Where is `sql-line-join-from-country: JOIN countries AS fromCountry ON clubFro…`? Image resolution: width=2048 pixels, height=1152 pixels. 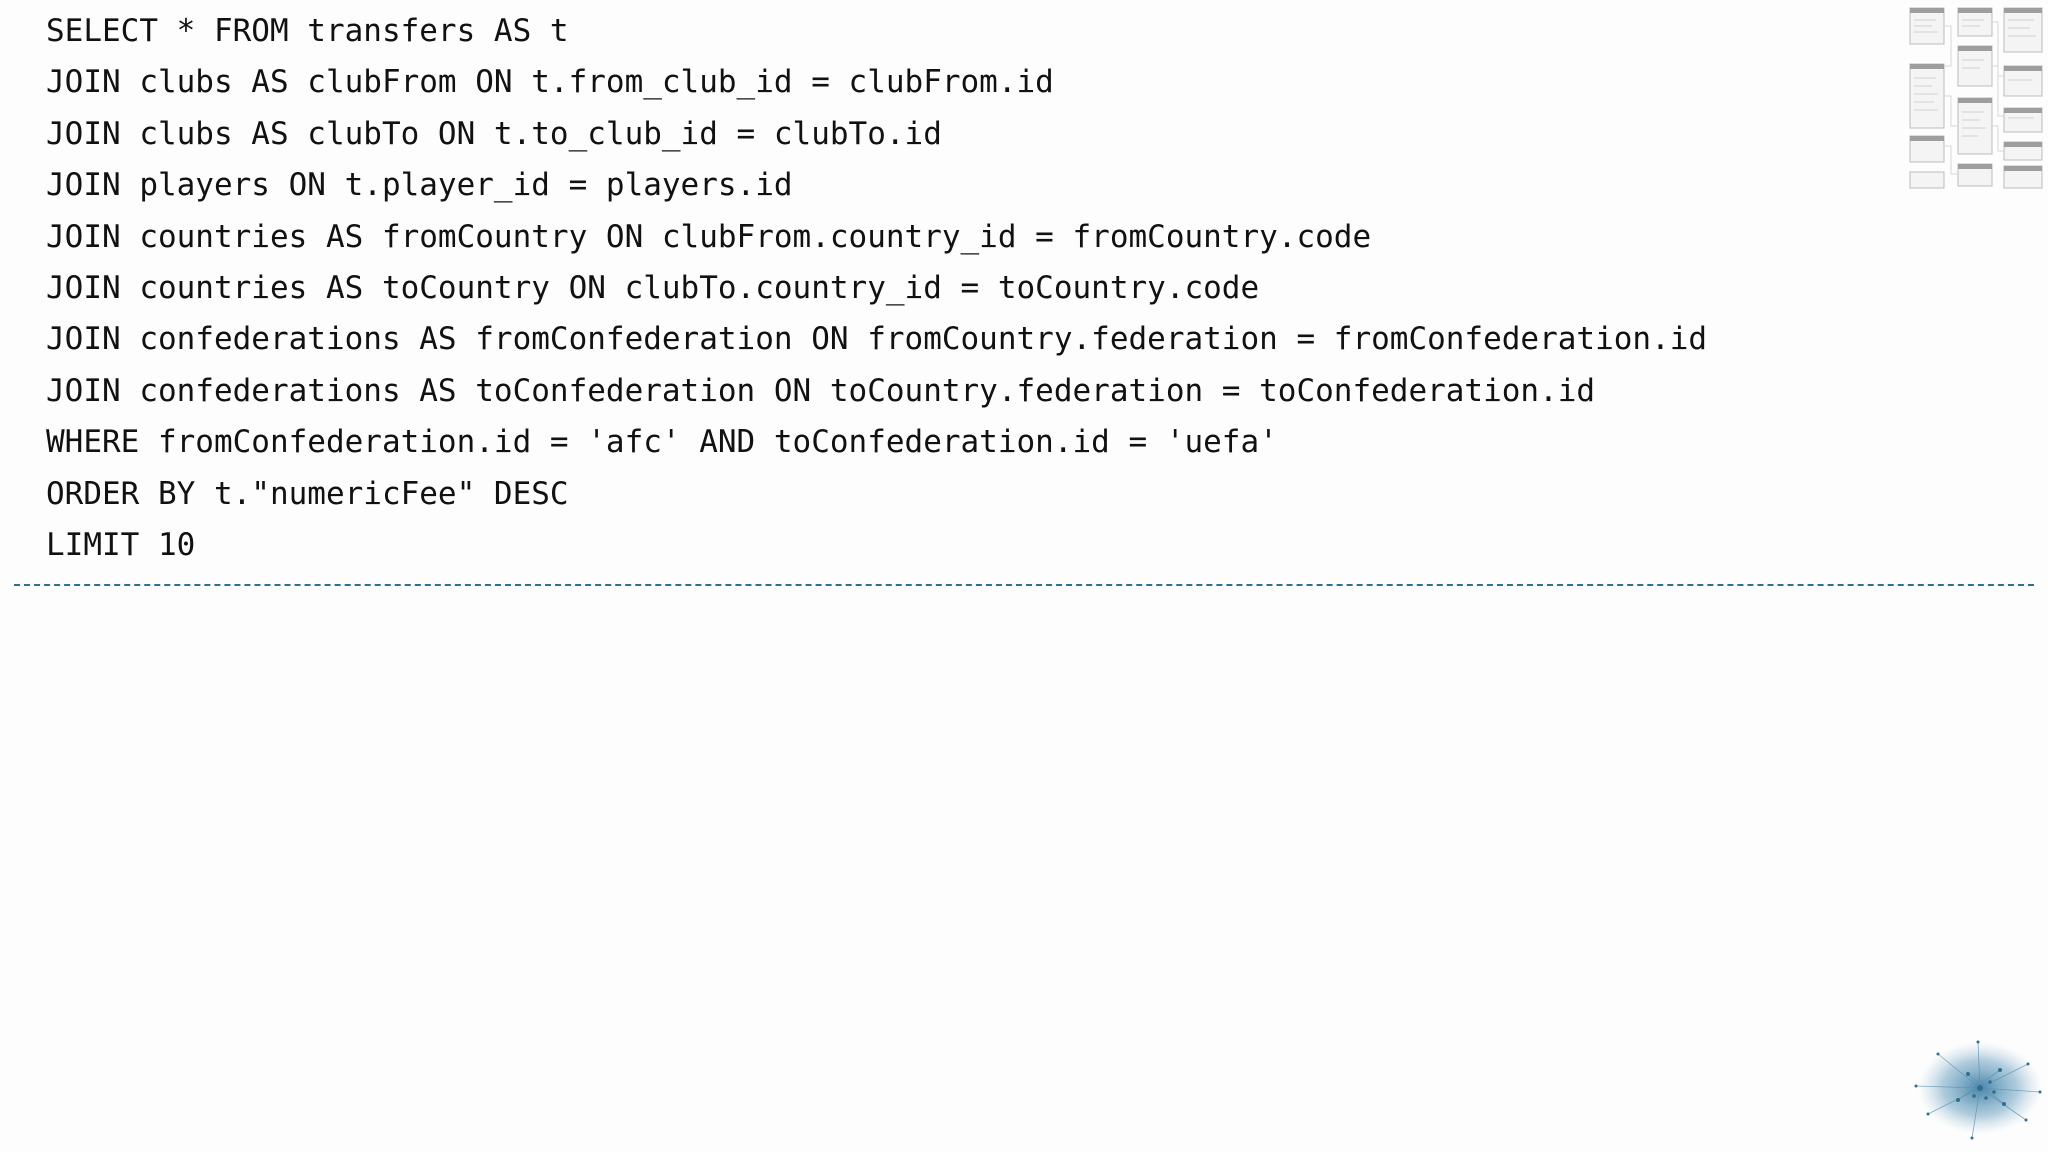 sql-line-join-from-country: JOIN countries AS fromCountry ON clubFro… is located at coordinates (709, 236).